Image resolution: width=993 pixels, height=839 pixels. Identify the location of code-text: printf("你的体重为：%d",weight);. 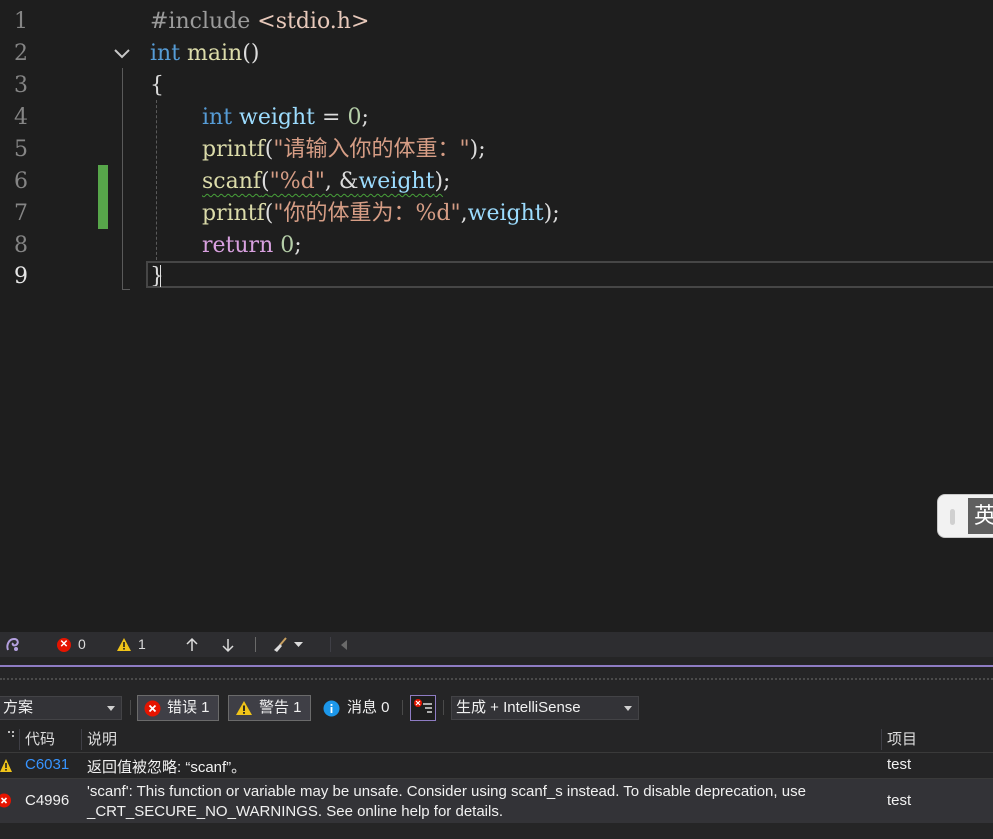
(355, 214).